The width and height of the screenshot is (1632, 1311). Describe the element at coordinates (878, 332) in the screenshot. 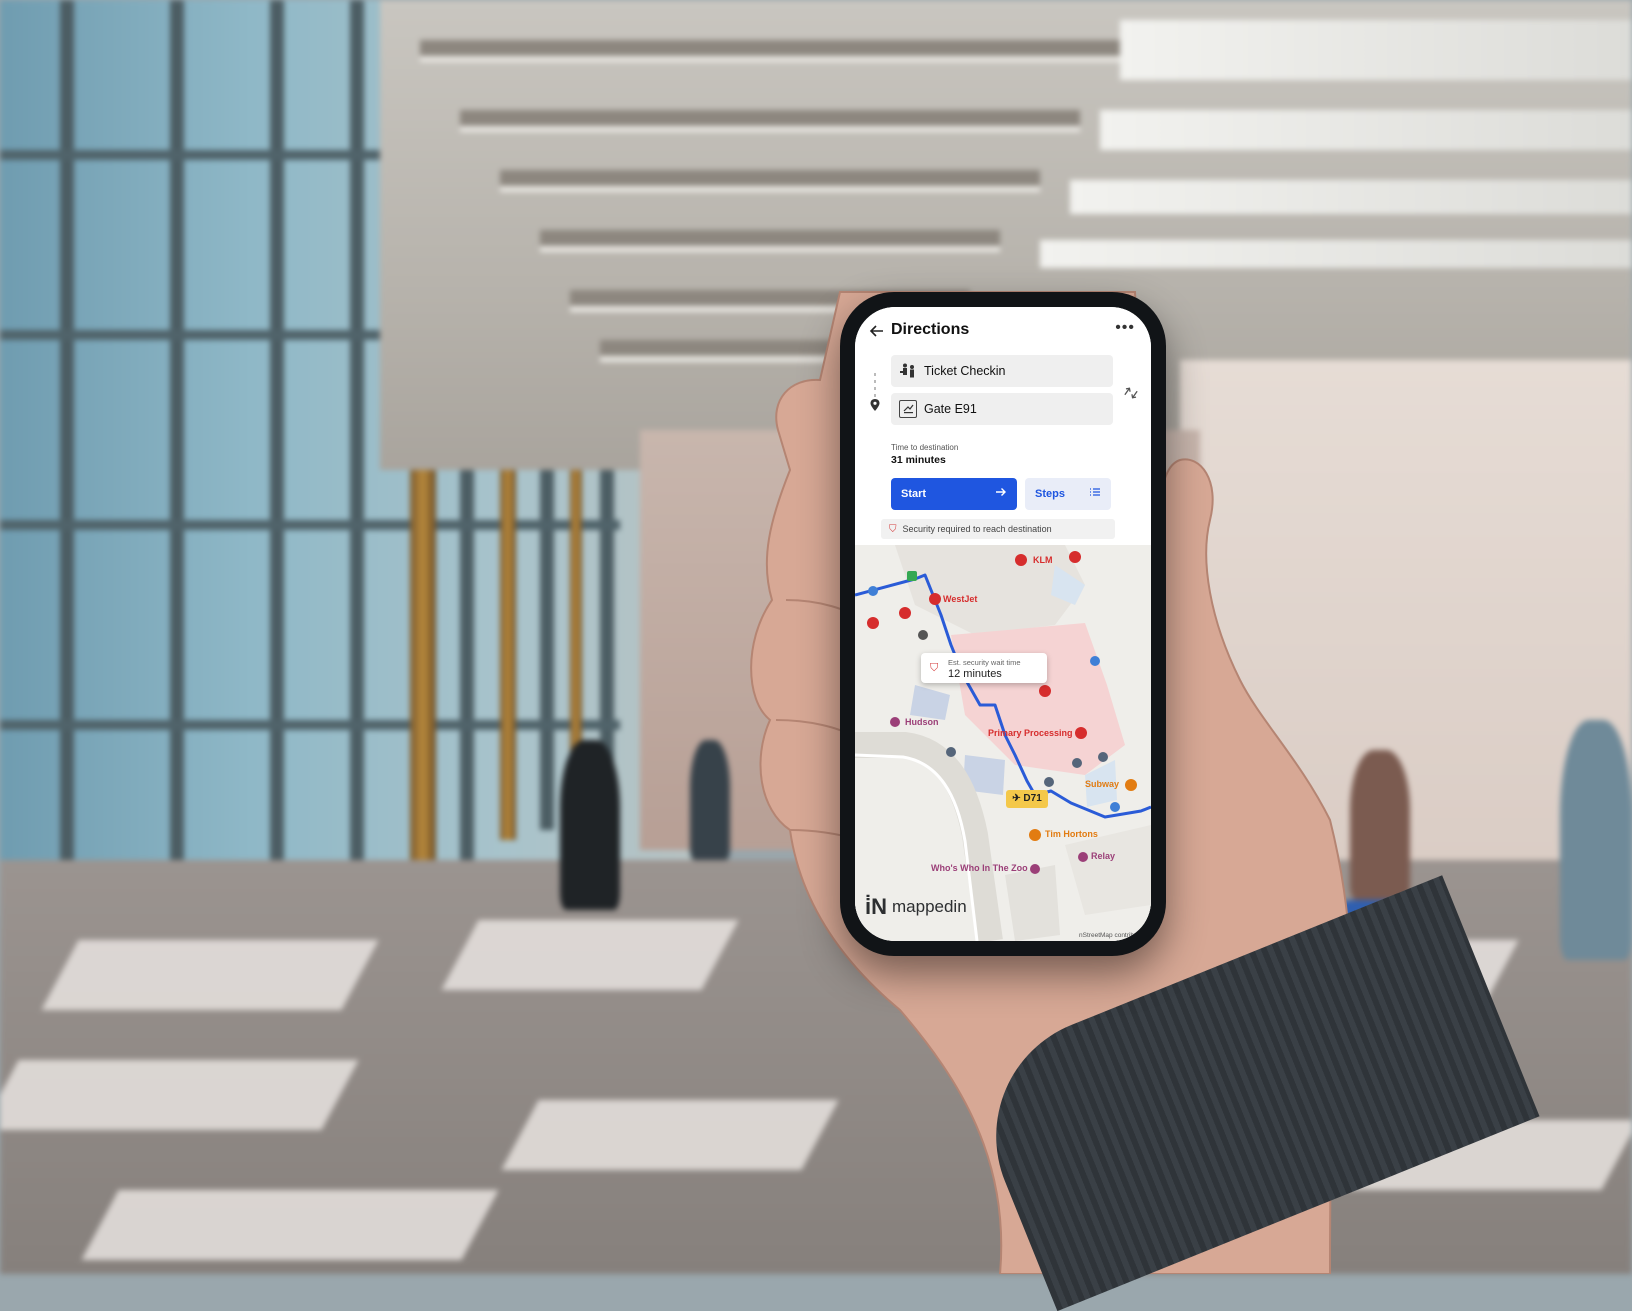

I see `back-arrow-icon` at that location.